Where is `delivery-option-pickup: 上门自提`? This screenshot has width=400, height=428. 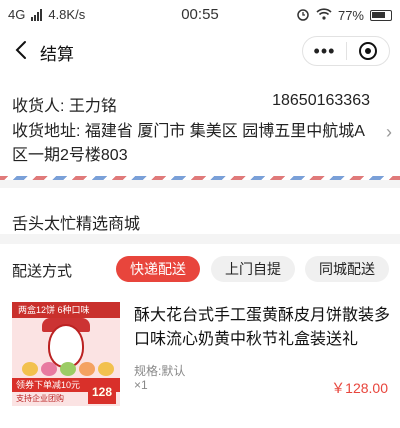 delivery-option-pickup: 上门自提 is located at coordinates (253, 269).